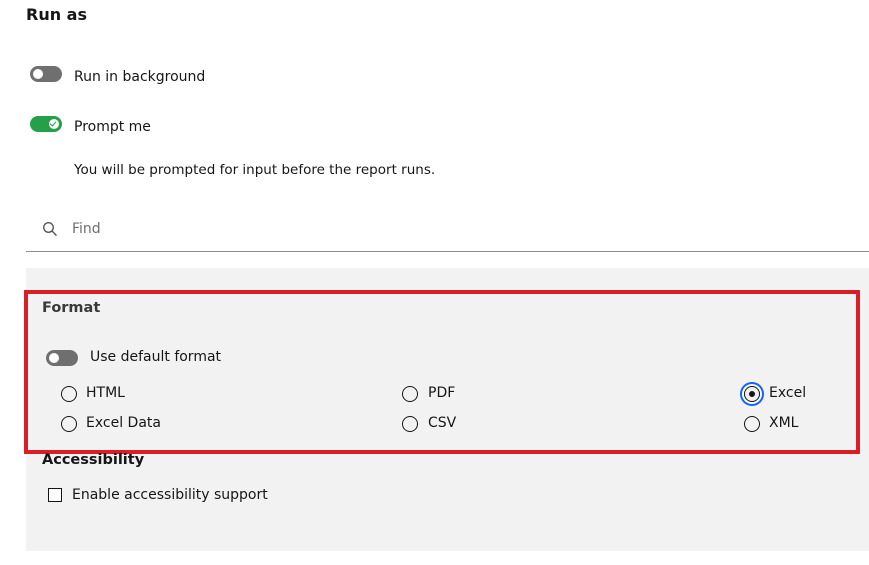  I want to click on prompt-me-label: Prompt me, so click(112, 127).